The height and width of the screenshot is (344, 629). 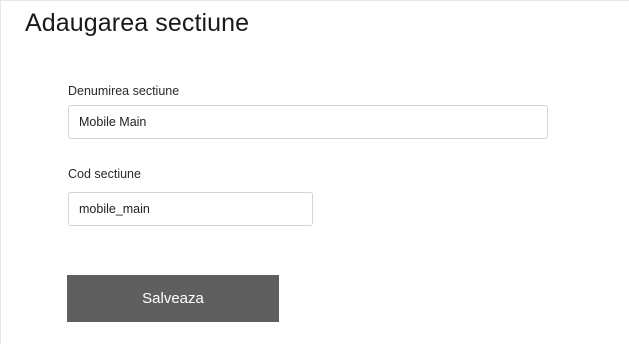 I want to click on section-code-label: Cod sectiune, so click(x=104, y=174).